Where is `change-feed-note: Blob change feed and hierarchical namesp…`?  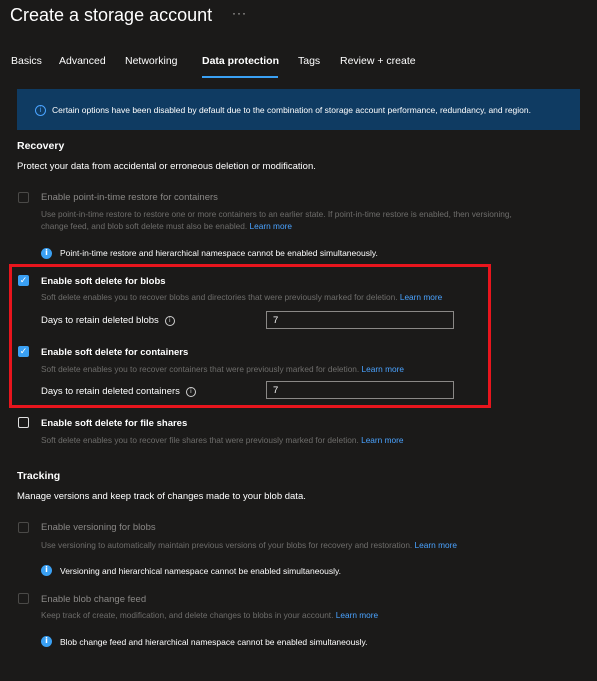
change-feed-note: Blob change feed and hierarchical namesp… is located at coordinates (214, 642).